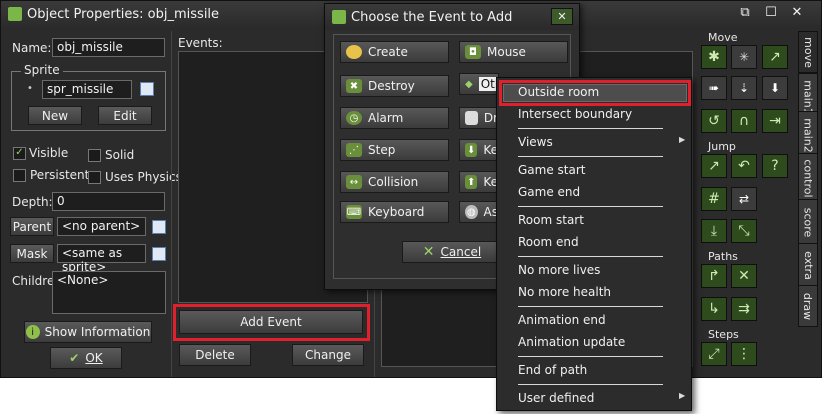 The height and width of the screenshot is (414, 822). What do you see at coordinates (120, 155) in the screenshot?
I see `solid-label: Solid` at bounding box center [120, 155].